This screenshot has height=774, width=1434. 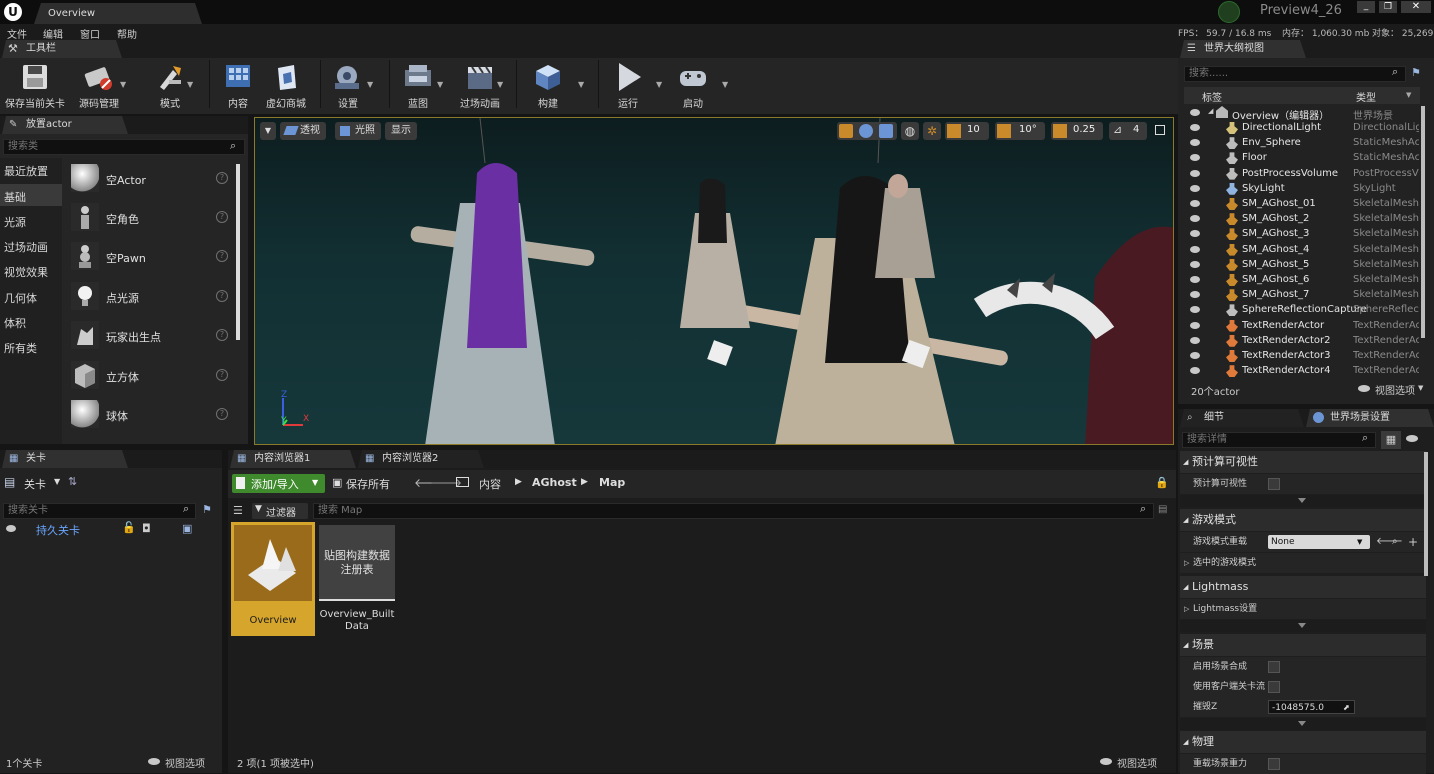 I want to click on place-search-input: 搜索类, so click(x=124, y=147).